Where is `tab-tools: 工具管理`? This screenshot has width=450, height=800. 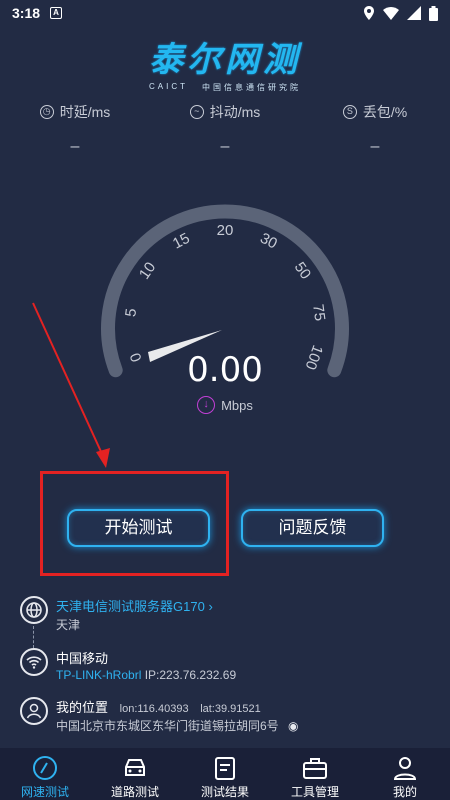 tab-tools: 工具管理 is located at coordinates (315, 774).